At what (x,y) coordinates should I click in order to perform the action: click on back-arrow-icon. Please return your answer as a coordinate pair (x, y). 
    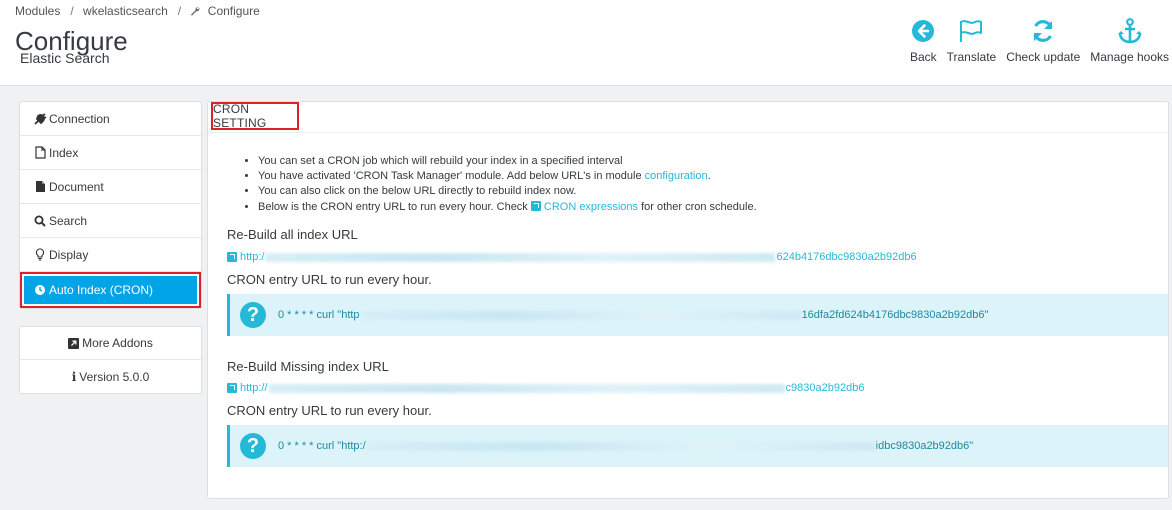
    Looking at the image, I should click on (923, 31).